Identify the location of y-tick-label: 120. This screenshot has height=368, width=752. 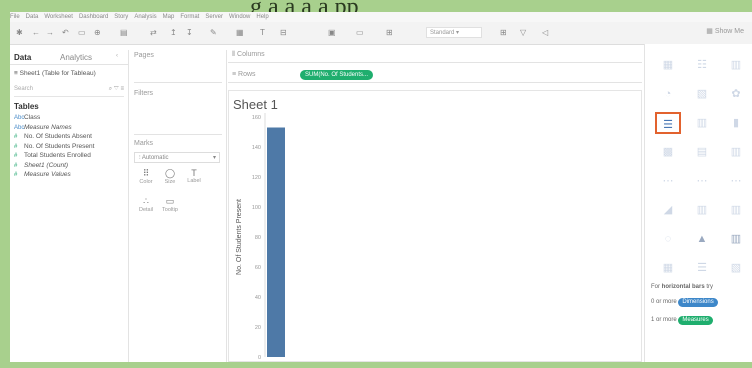
(256, 178).